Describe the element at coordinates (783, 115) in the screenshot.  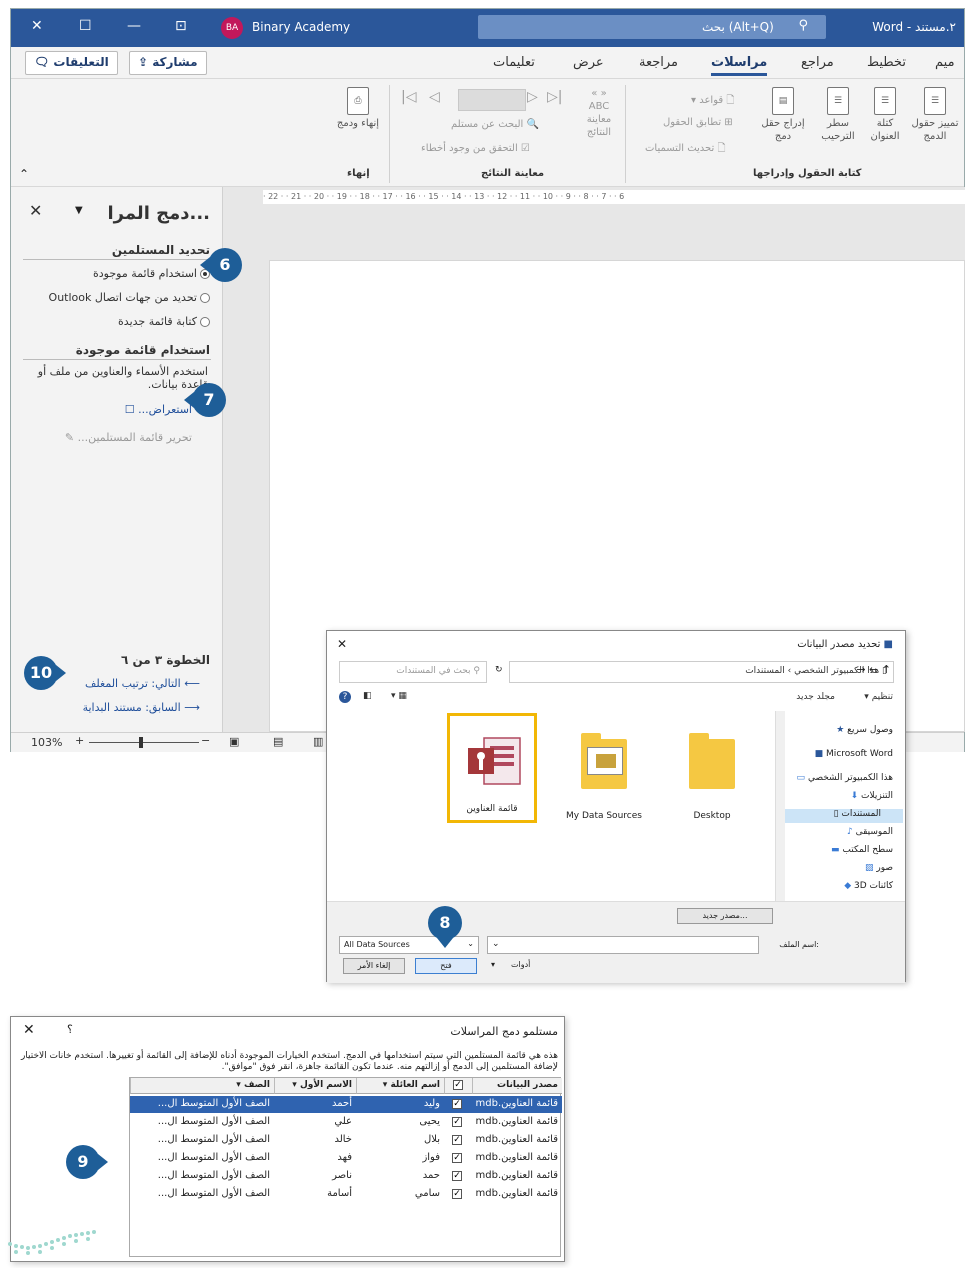
I see `insert-merge-field-button: ▤ إدراج حقل دمج` at that location.